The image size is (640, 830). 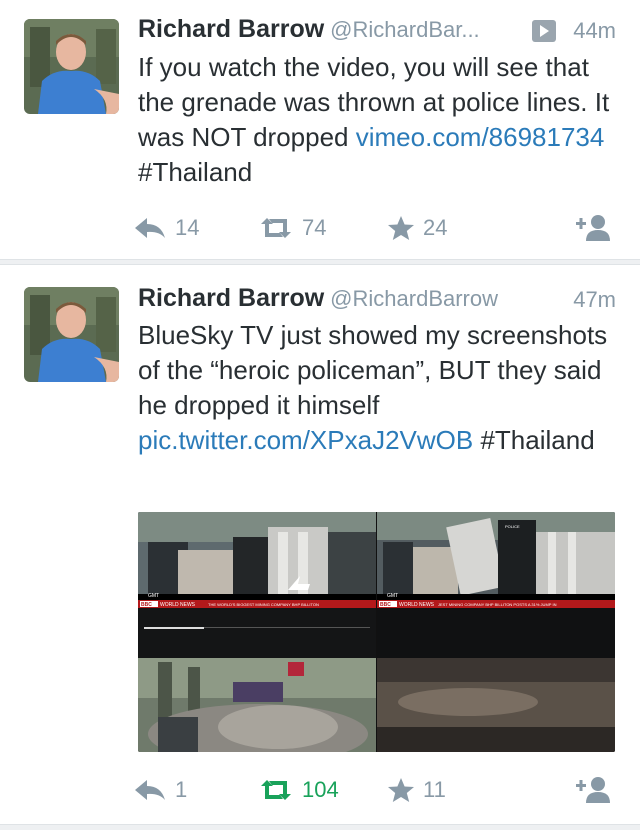 What do you see at coordinates (594, 300) in the screenshot?
I see `timestamp: 47m` at bounding box center [594, 300].